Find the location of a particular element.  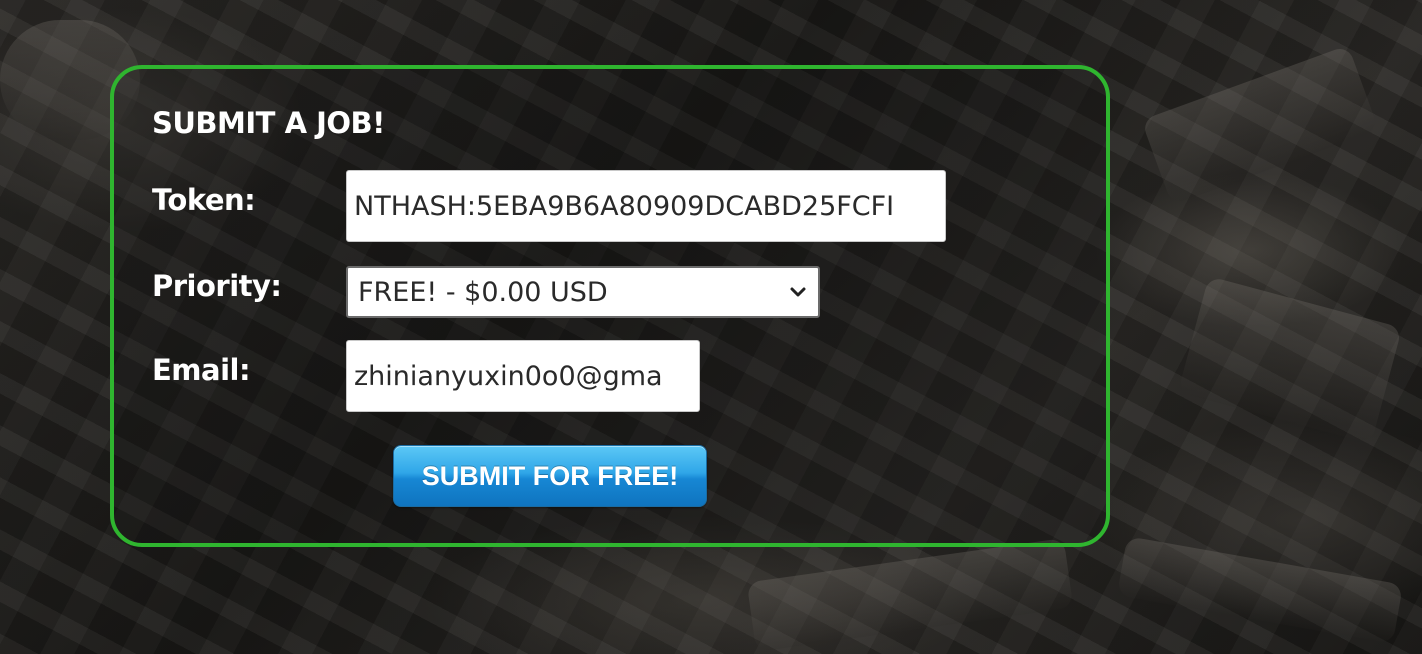

email-label: Email: is located at coordinates (201, 370).